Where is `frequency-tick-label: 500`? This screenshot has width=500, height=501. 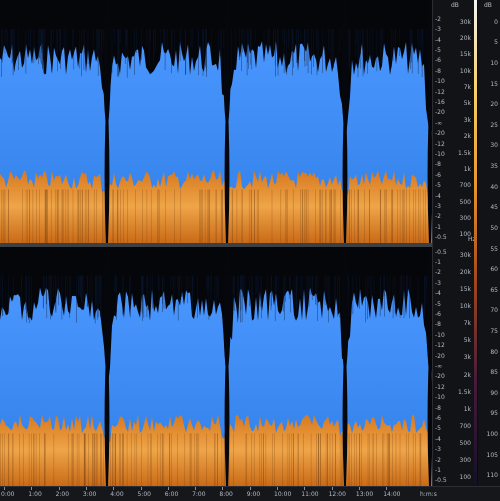 frequency-tick-label: 500 is located at coordinates (465, 443).